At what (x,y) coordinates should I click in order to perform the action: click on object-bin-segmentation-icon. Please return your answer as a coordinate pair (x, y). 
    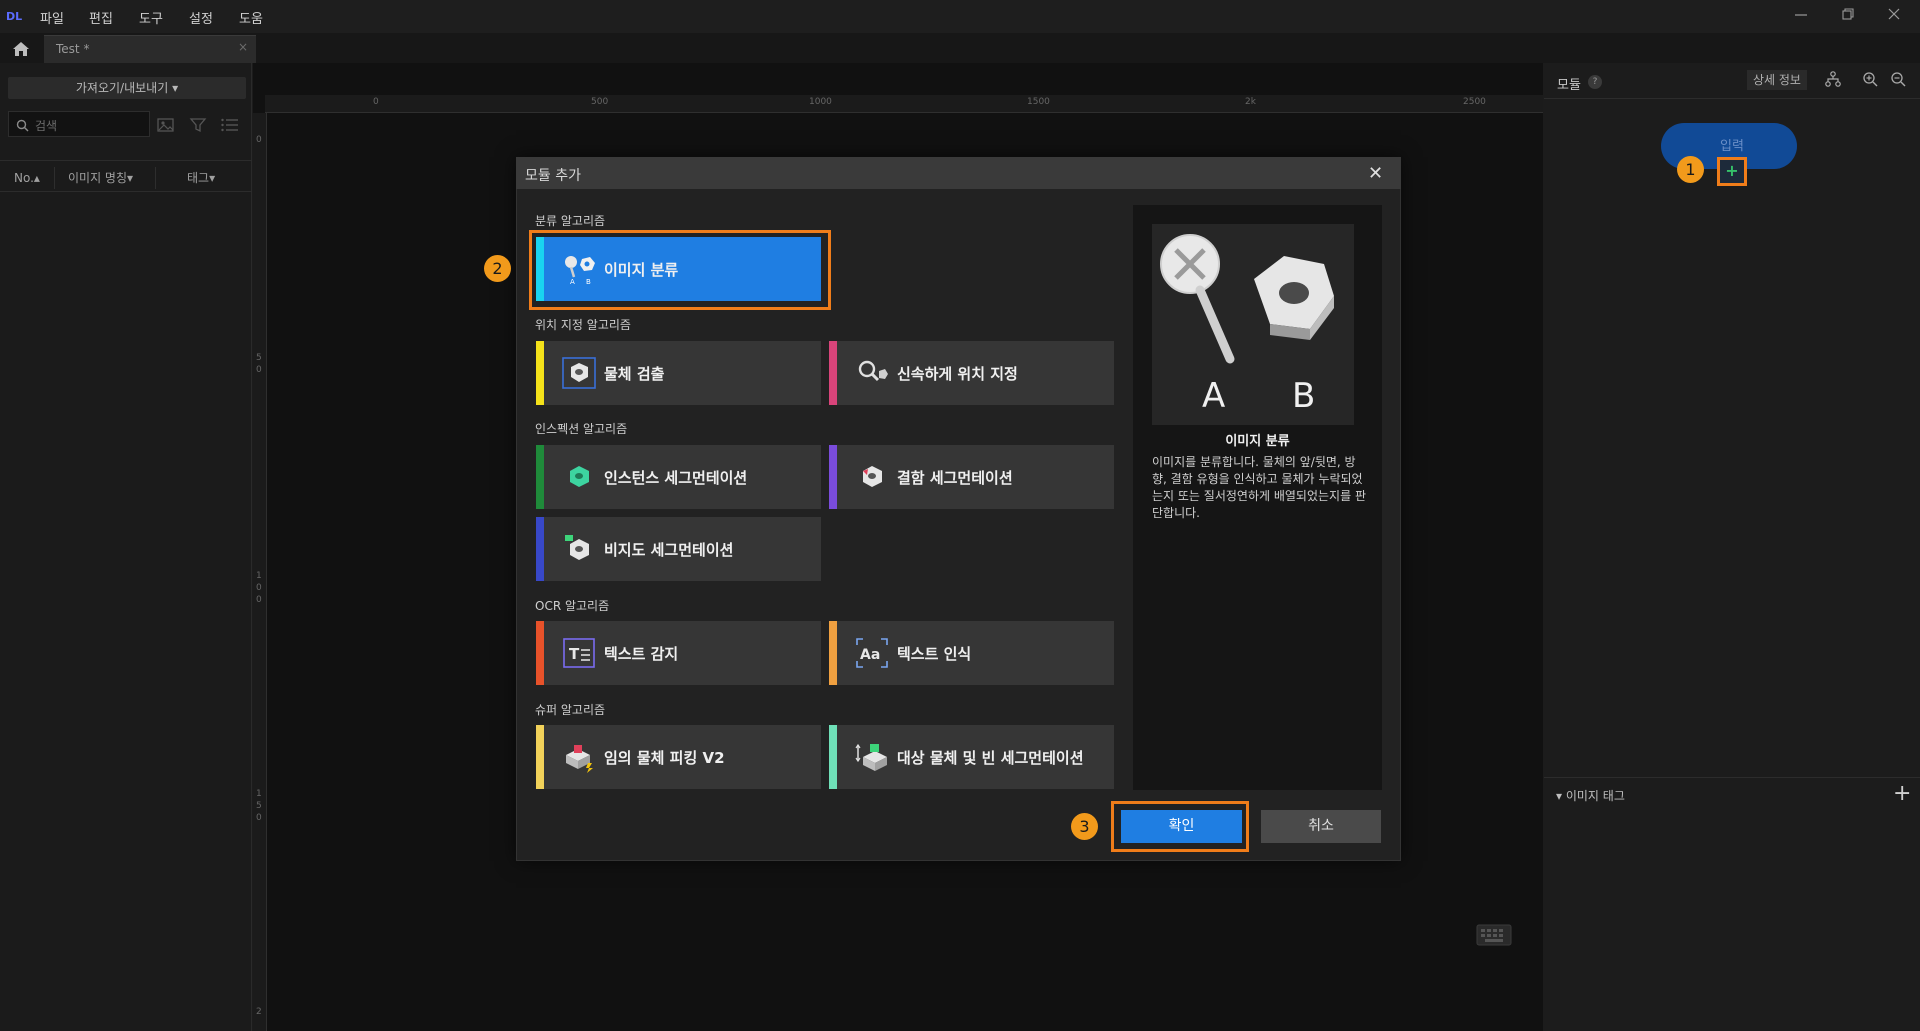
    Looking at the image, I should click on (872, 757).